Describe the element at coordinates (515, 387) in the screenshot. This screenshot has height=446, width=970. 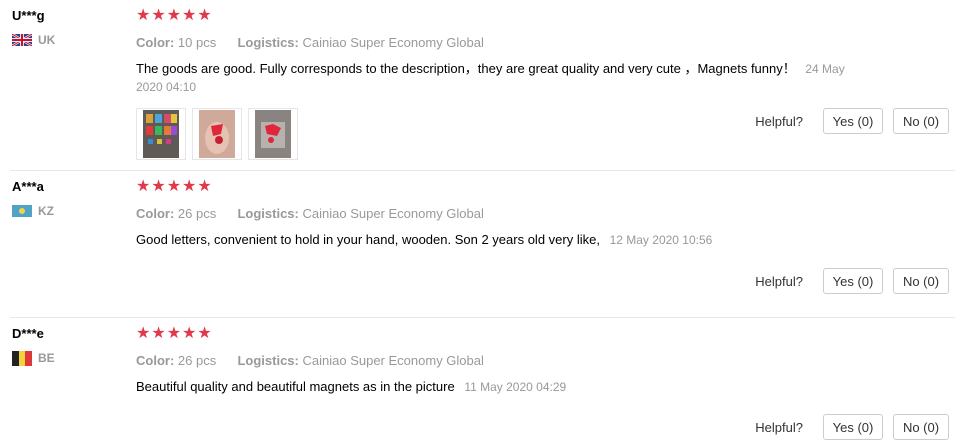
I see `review-date: 11 May 2020 04:29` at that location.